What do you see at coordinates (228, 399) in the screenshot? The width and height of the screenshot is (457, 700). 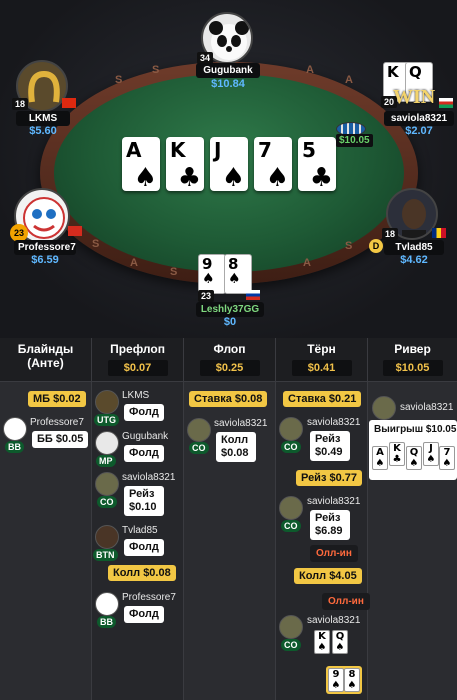 I see `bet-action: Ставка $0.08` at bounding box center [228, 399].